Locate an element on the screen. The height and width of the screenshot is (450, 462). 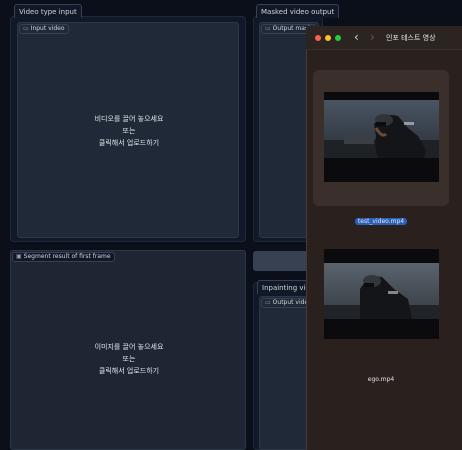
forward-icon: › is located at coordinates (372, 37).